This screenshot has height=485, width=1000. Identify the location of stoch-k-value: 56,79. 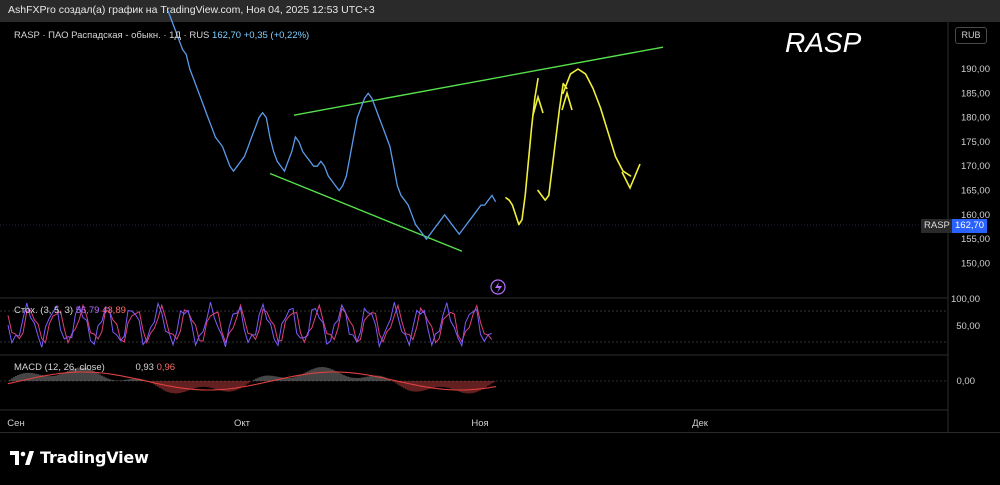
(87, 310).